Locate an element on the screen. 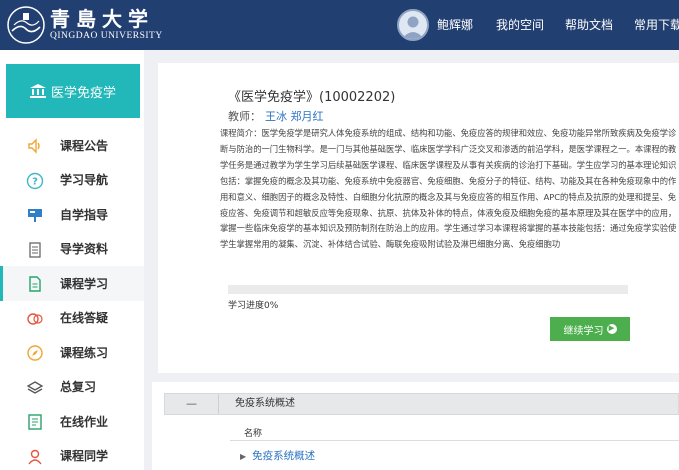 The image size is (679, 470). collapse-toggle: — is located at coordinates (192, 404).